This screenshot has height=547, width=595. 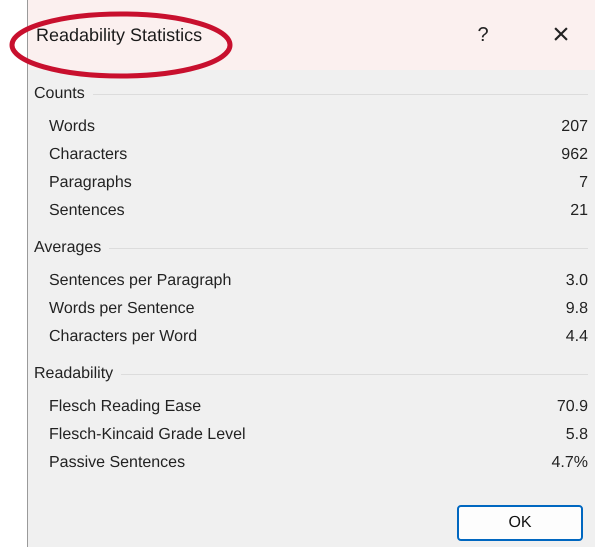 What do you see at coordinates (572, 407) in the screenshot?
I see `stat-value: 70.9` at bounding box center [572, 407].